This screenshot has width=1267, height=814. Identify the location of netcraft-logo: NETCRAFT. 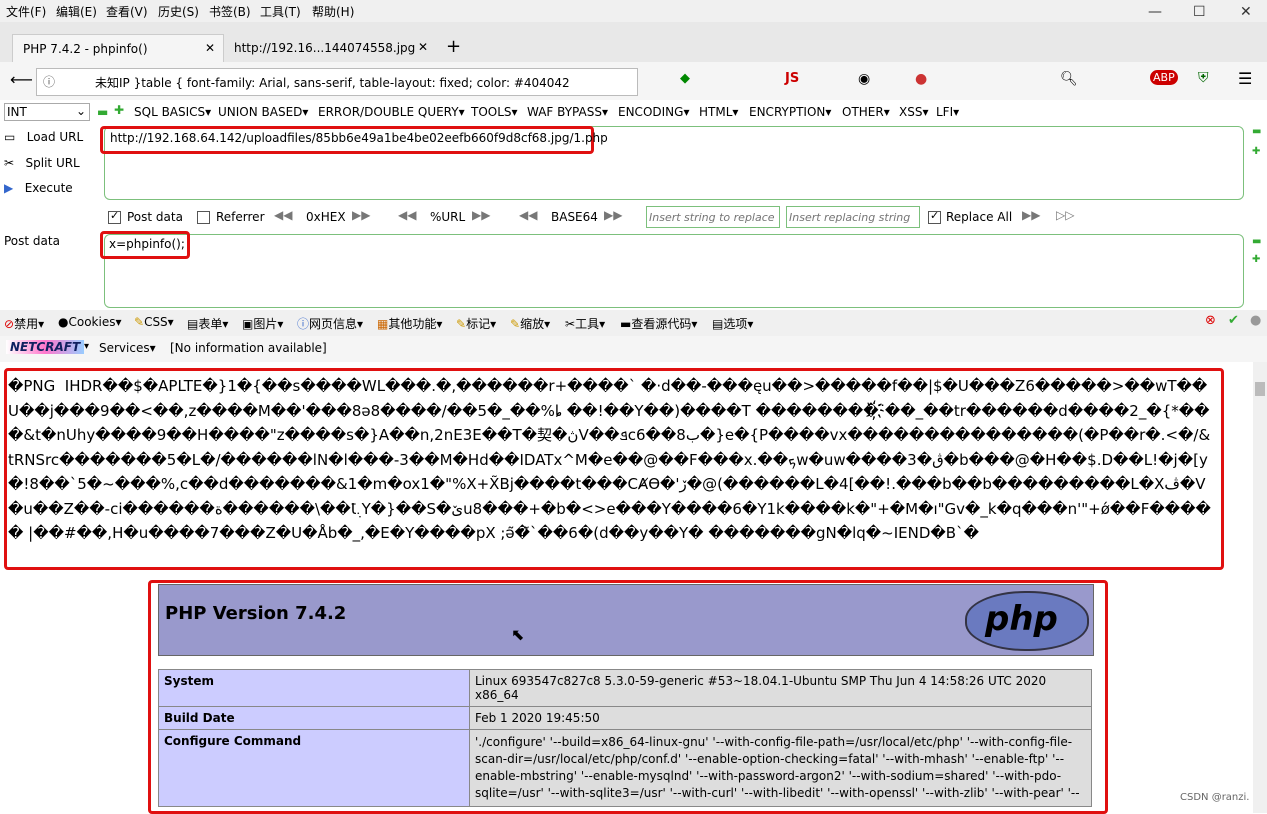
(45, 347).